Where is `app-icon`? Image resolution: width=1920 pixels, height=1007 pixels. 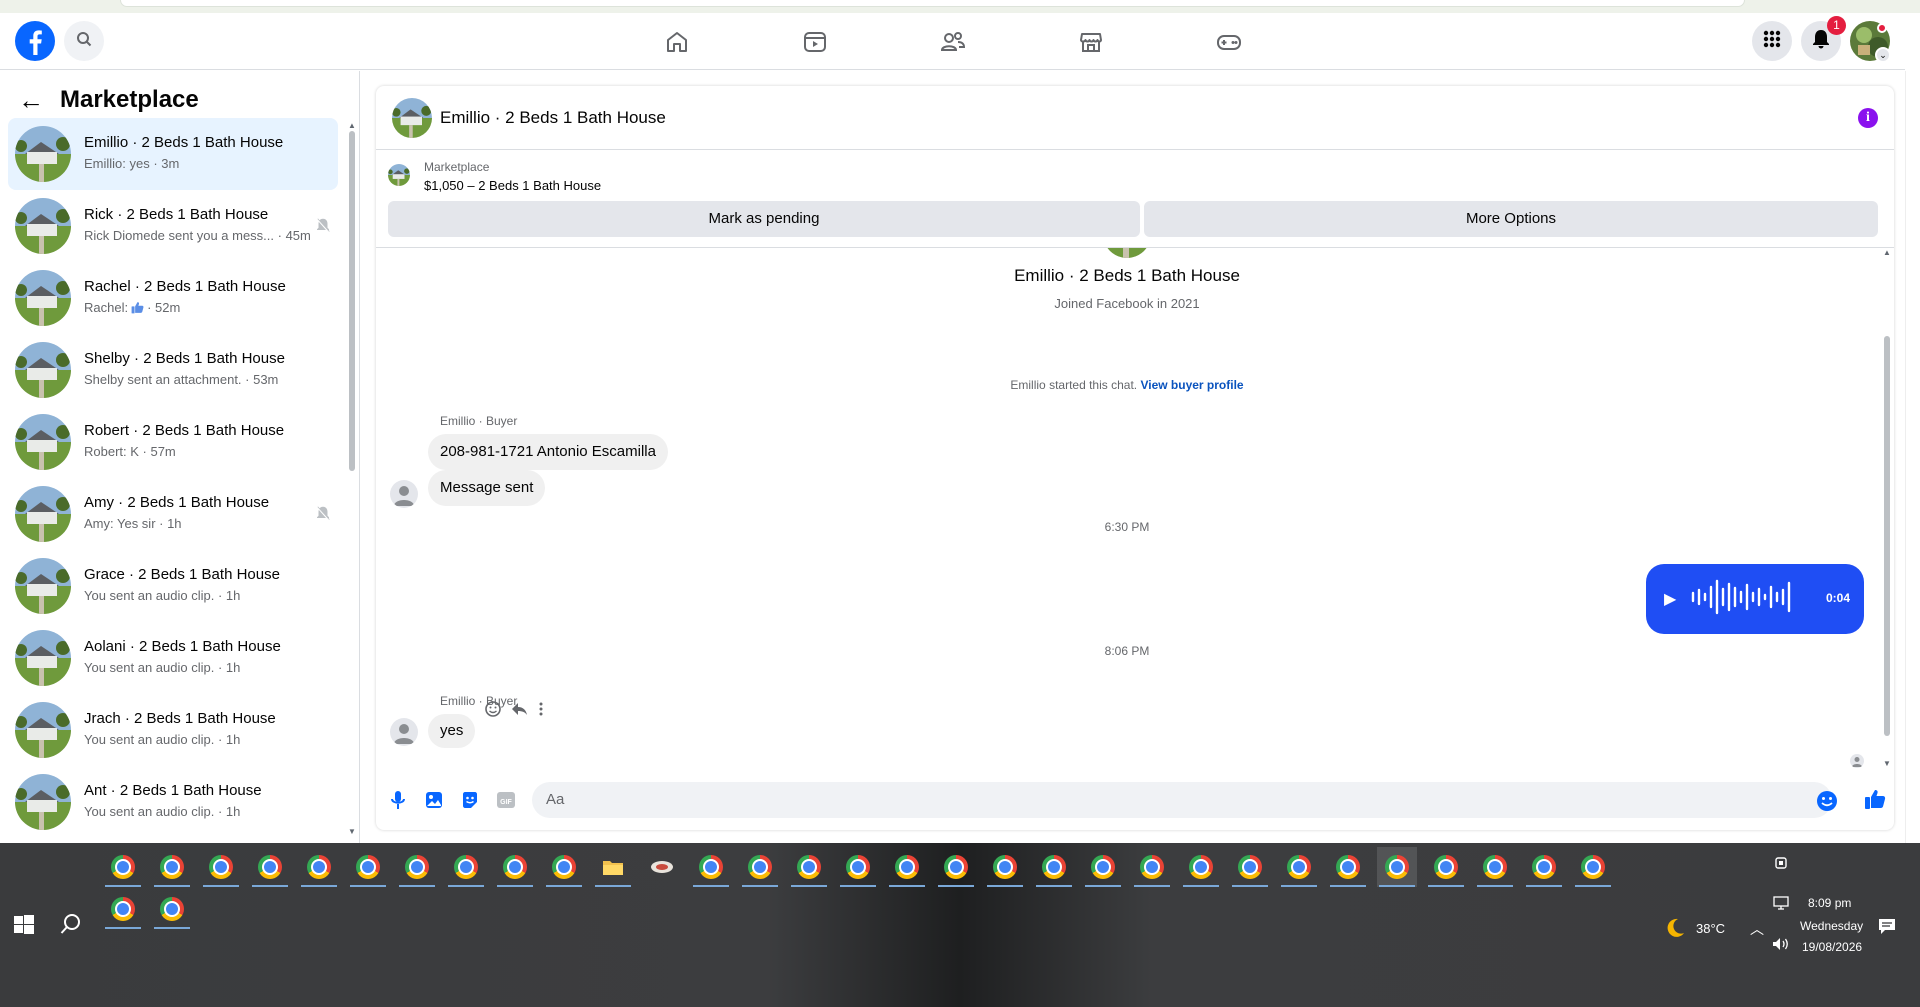
app-icon is located at coordinates (662, 867).